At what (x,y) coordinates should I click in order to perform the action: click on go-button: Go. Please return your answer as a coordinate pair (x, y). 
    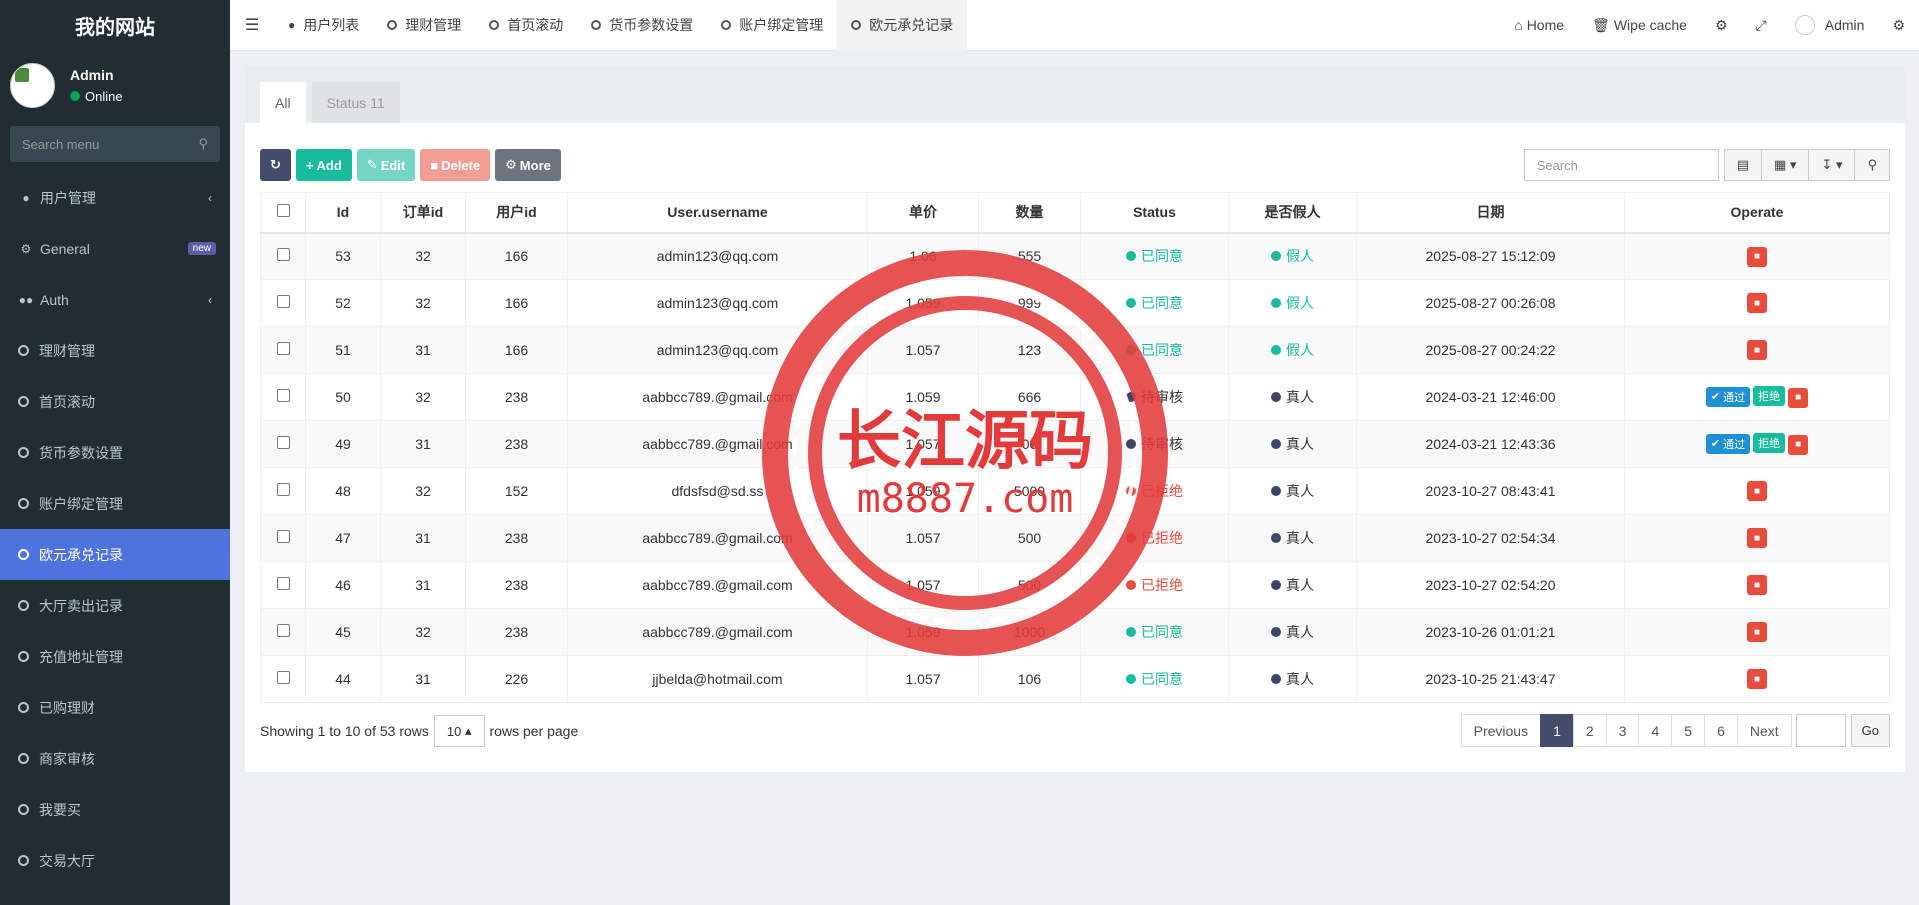
    Looking at the image, I should click on (1870, 730).